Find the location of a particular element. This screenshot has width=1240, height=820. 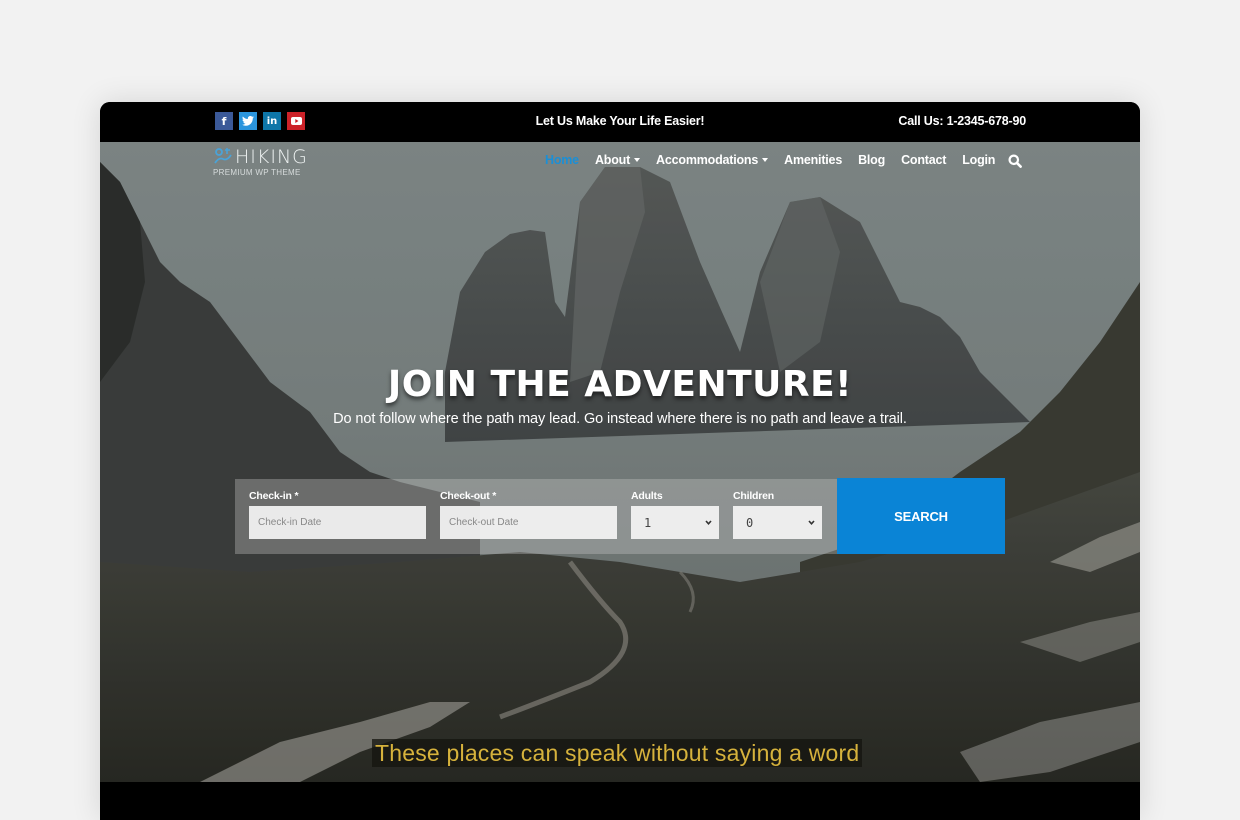

search-icon is located at coordinates (1015, 161).